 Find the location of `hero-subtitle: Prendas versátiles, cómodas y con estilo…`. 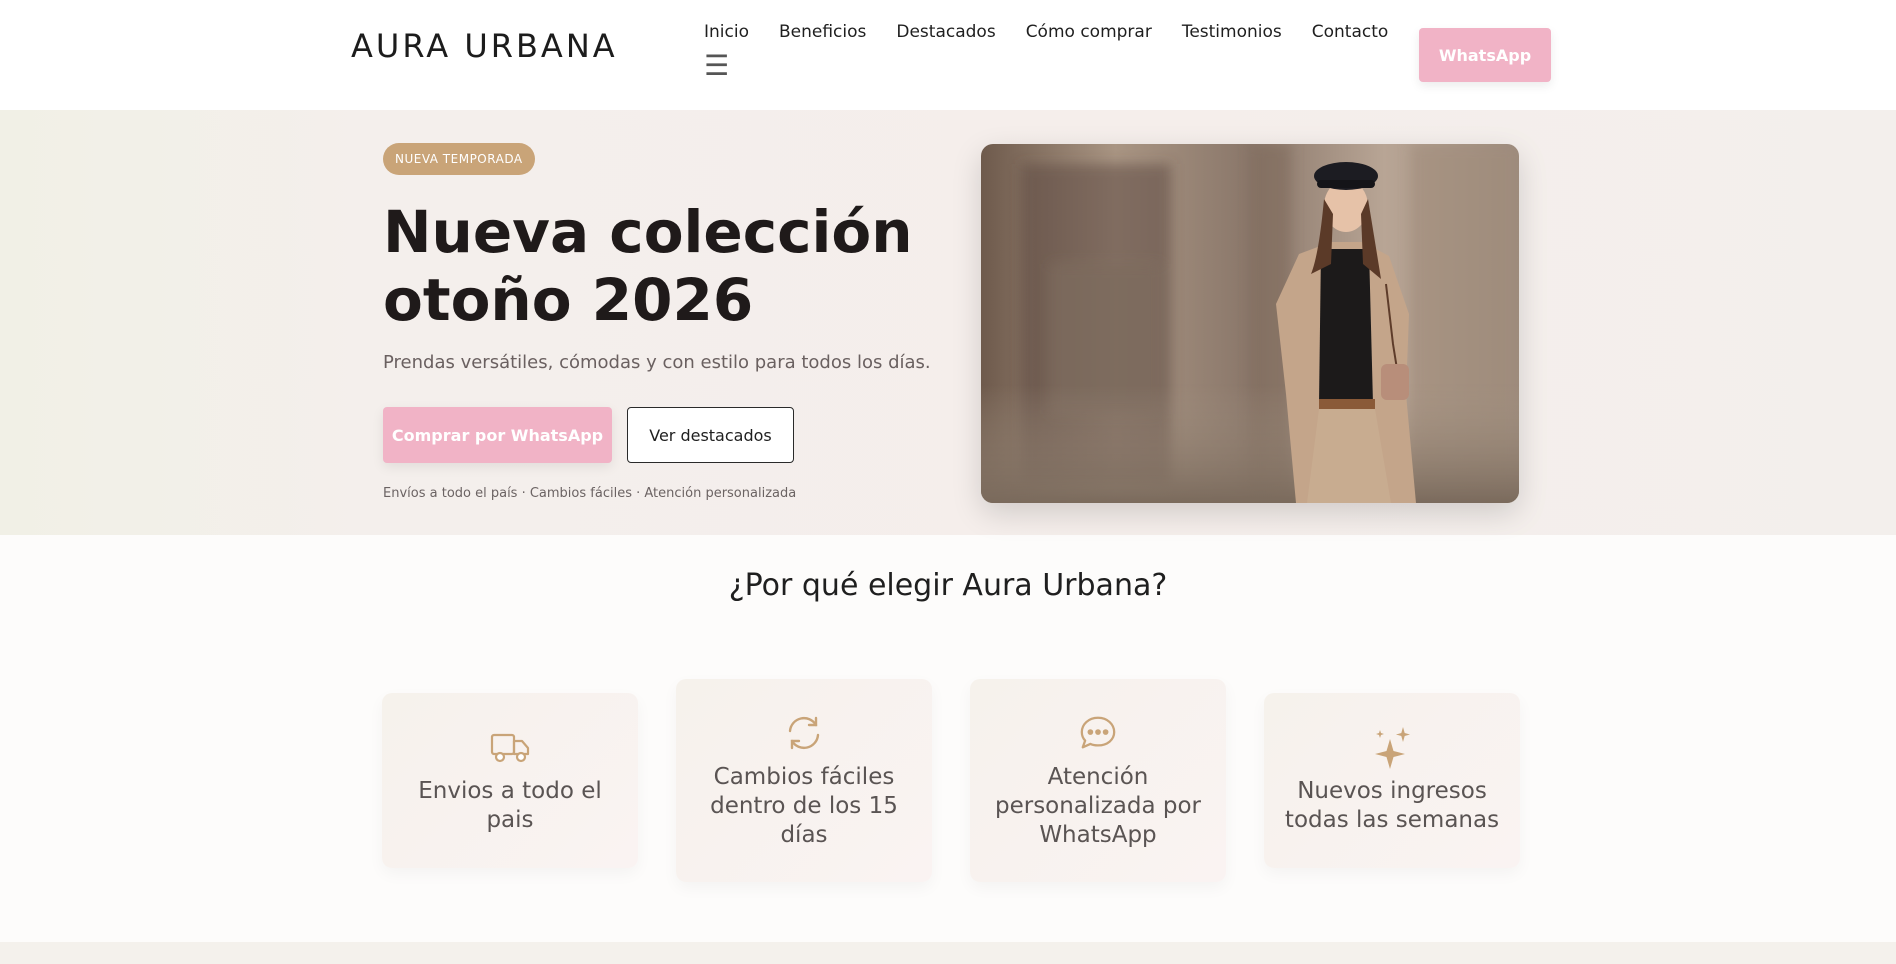

hero-subtitle: Prendas versátiles, cómodas y con estilo… is located at coordinates (657, 362).